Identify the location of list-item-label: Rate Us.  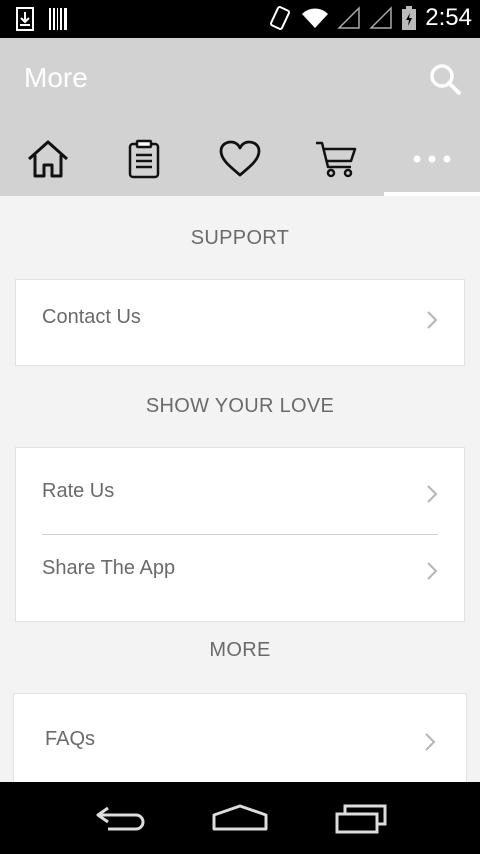
(78, 491).